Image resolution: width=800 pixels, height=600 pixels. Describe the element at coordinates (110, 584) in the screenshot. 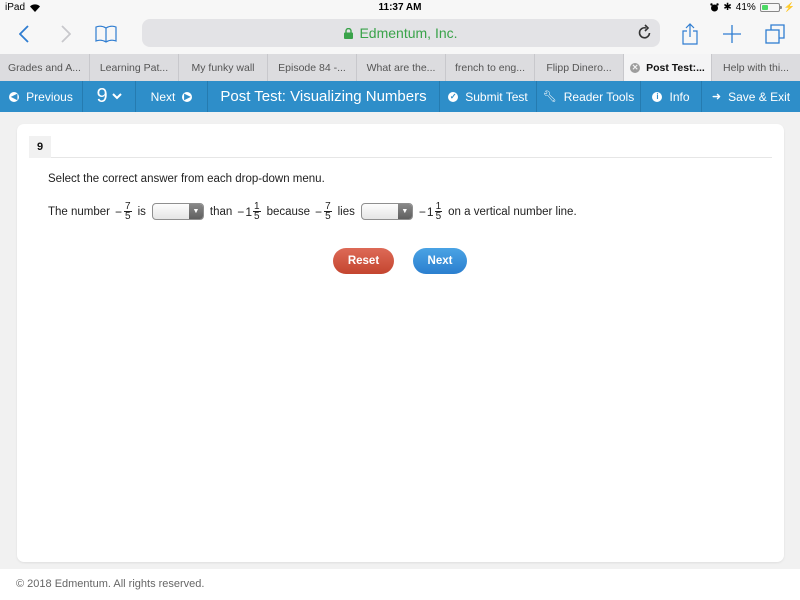

I see `footer-copyright: © 2018 Edmentum. All rights reserved.` at that location.